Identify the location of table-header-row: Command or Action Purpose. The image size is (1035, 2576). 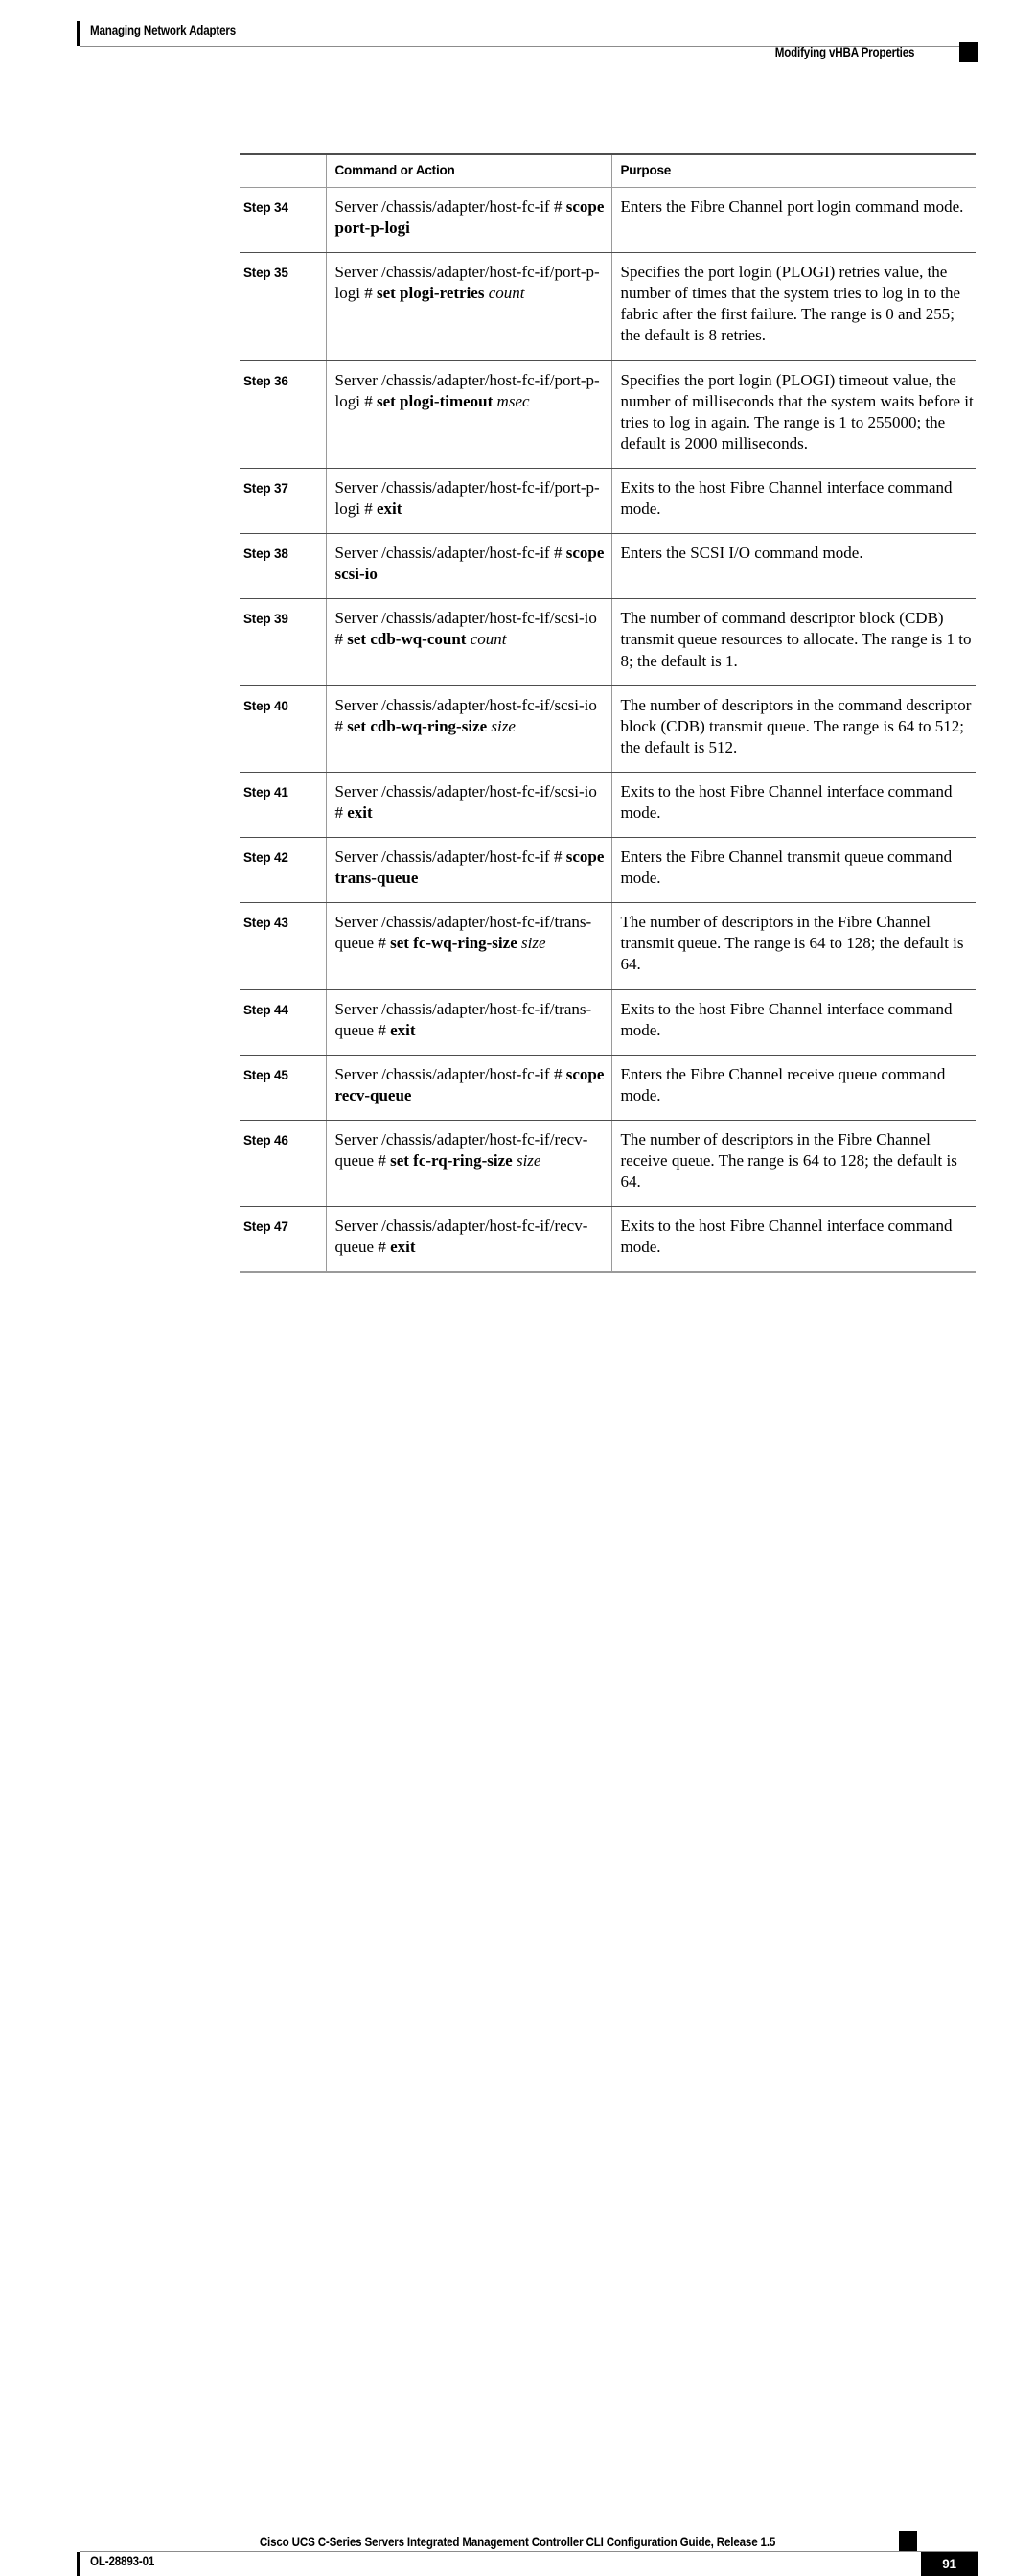
(608, 170).